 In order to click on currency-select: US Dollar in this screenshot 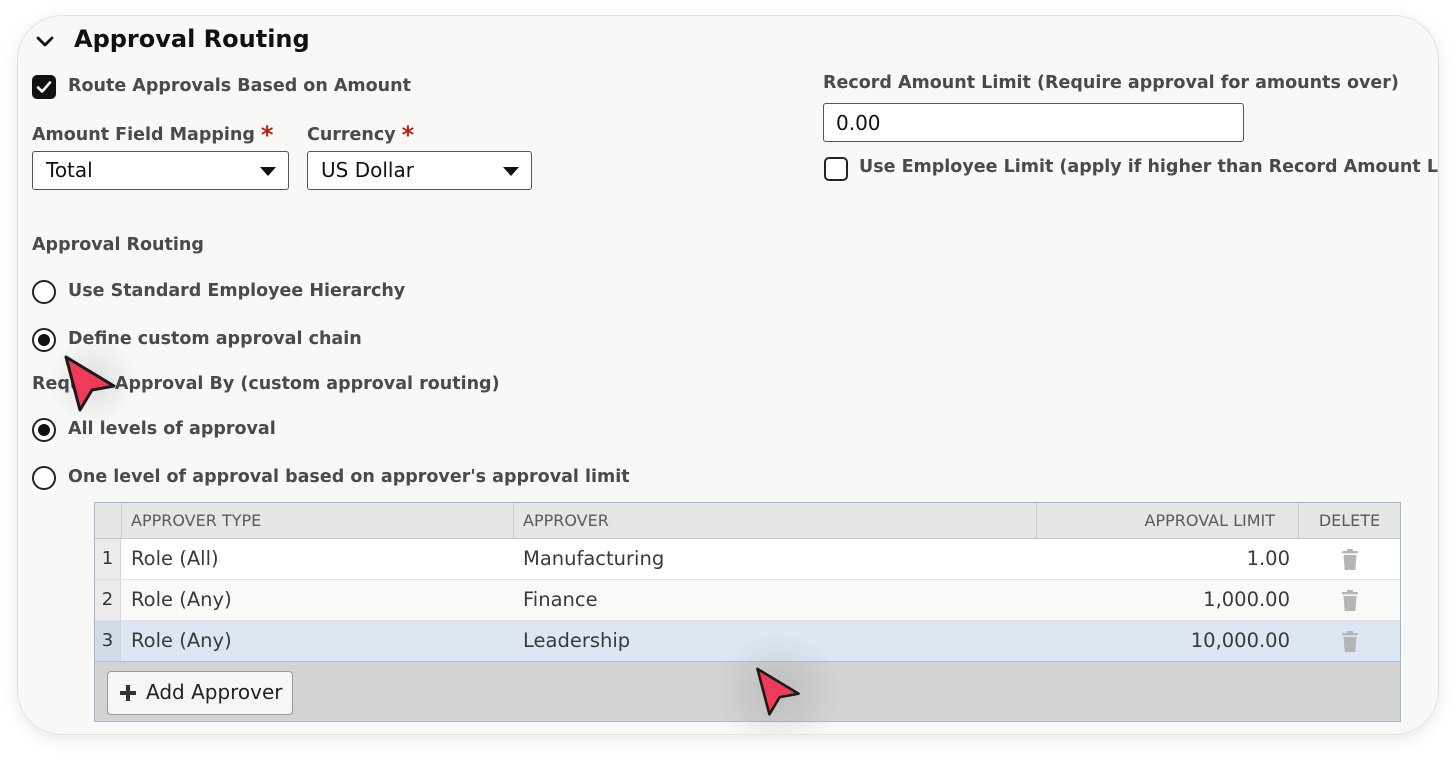, I will do `click(419, 170)`.